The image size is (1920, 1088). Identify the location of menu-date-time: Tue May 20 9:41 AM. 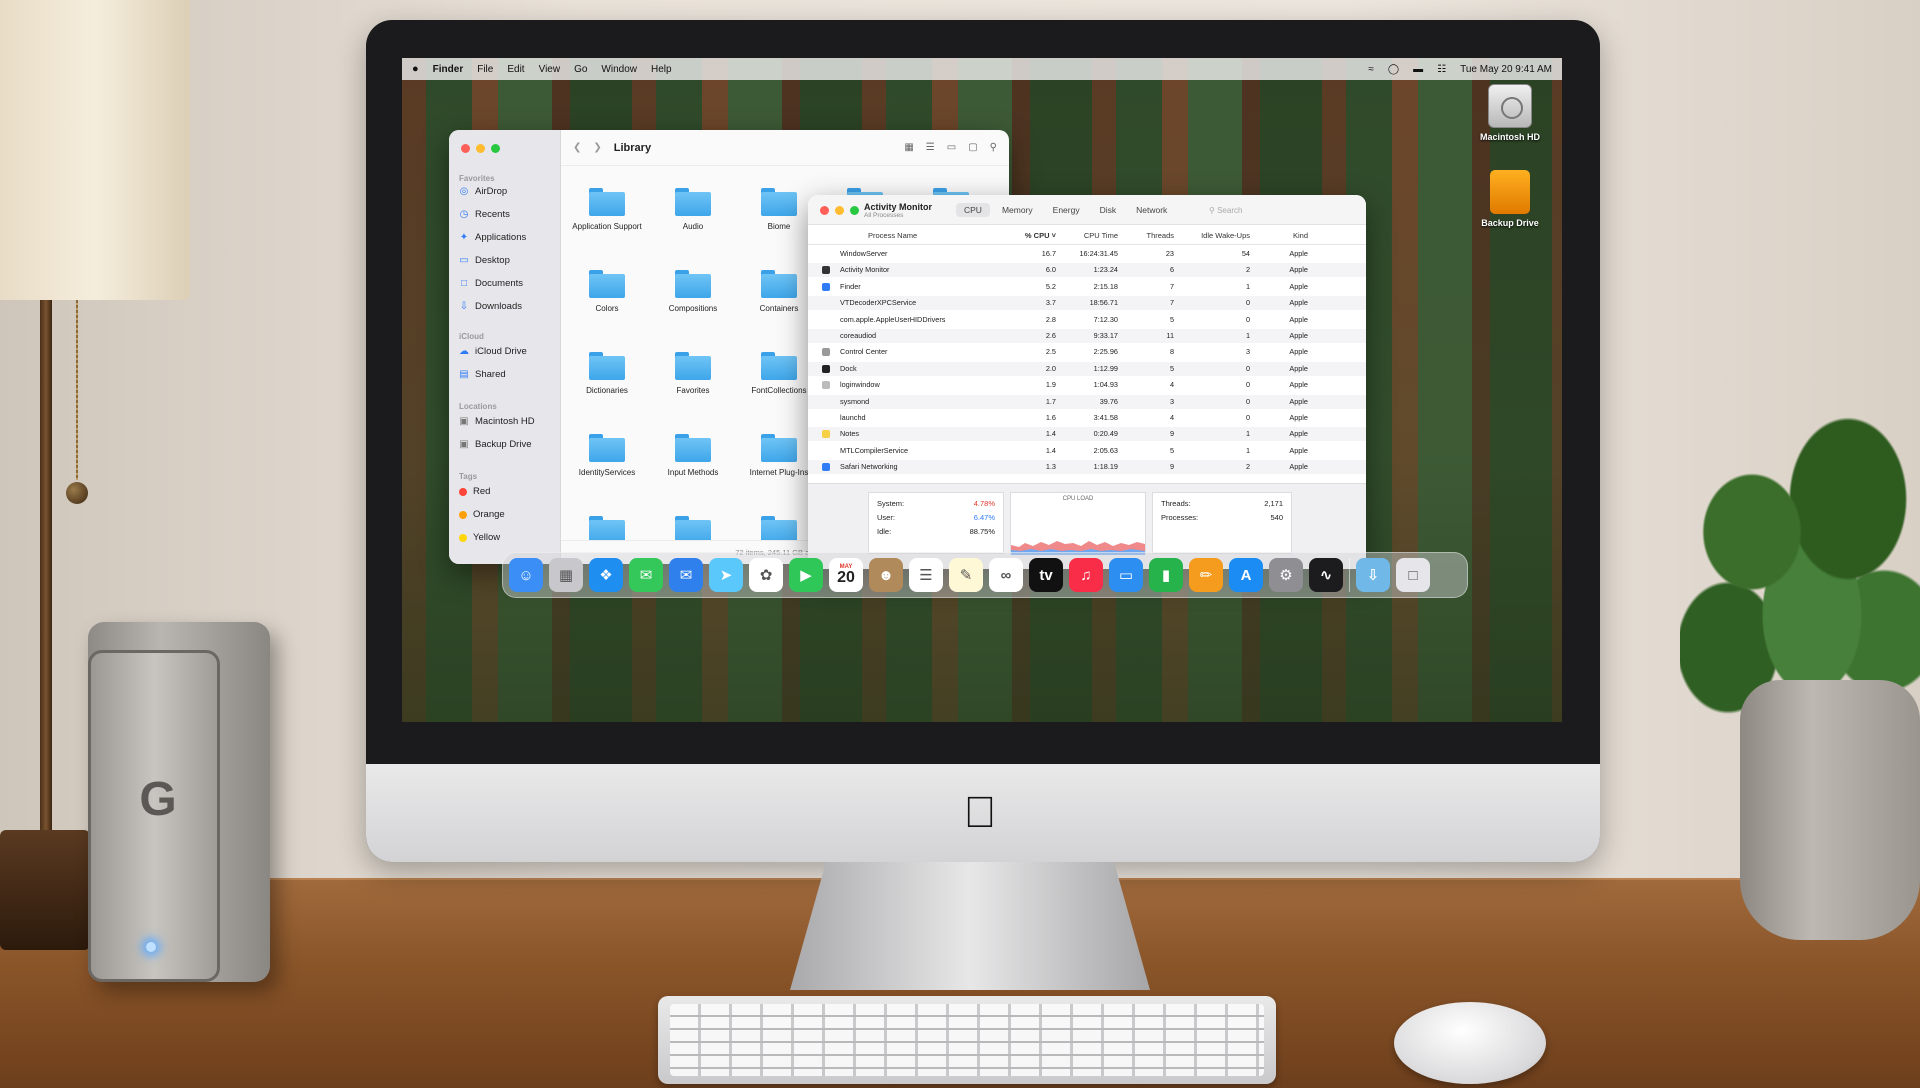
(1506, 69).